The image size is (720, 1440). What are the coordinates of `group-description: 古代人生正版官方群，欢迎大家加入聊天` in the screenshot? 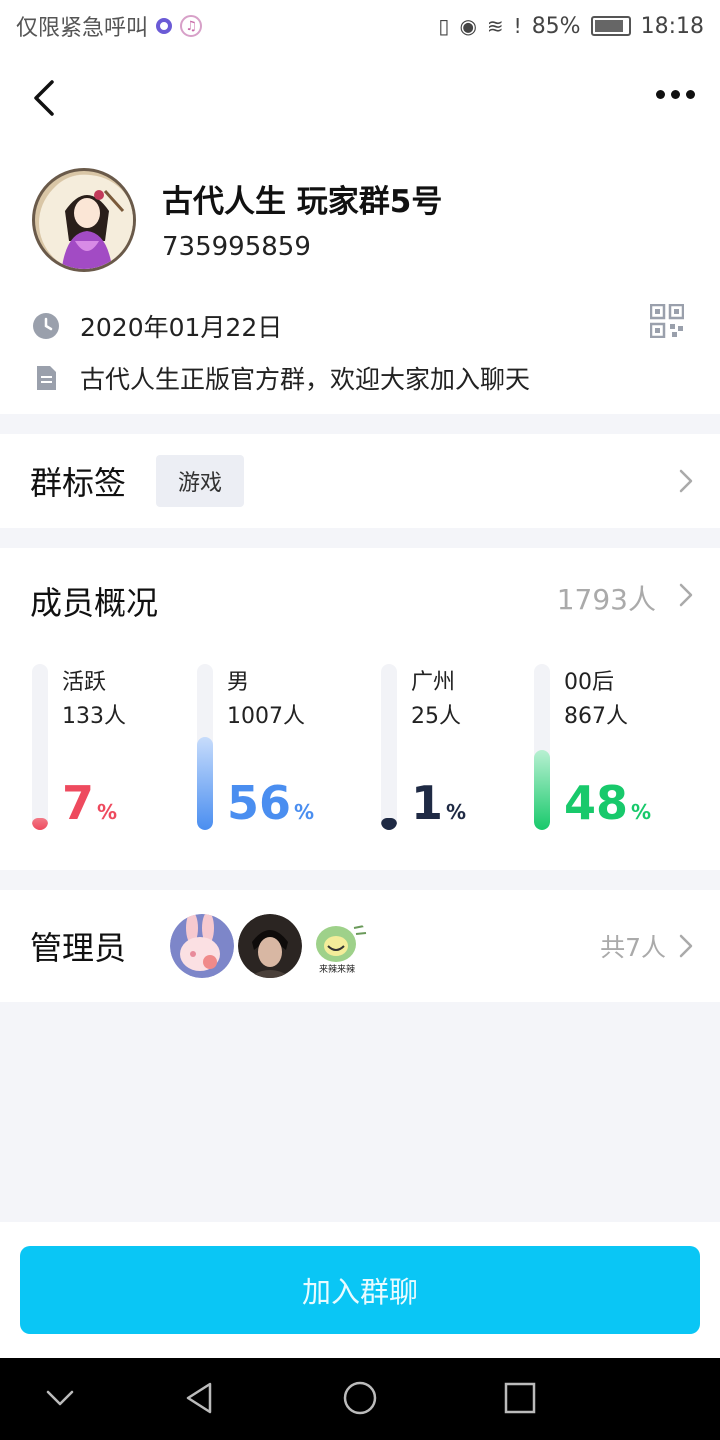 It's located at (305, 379).